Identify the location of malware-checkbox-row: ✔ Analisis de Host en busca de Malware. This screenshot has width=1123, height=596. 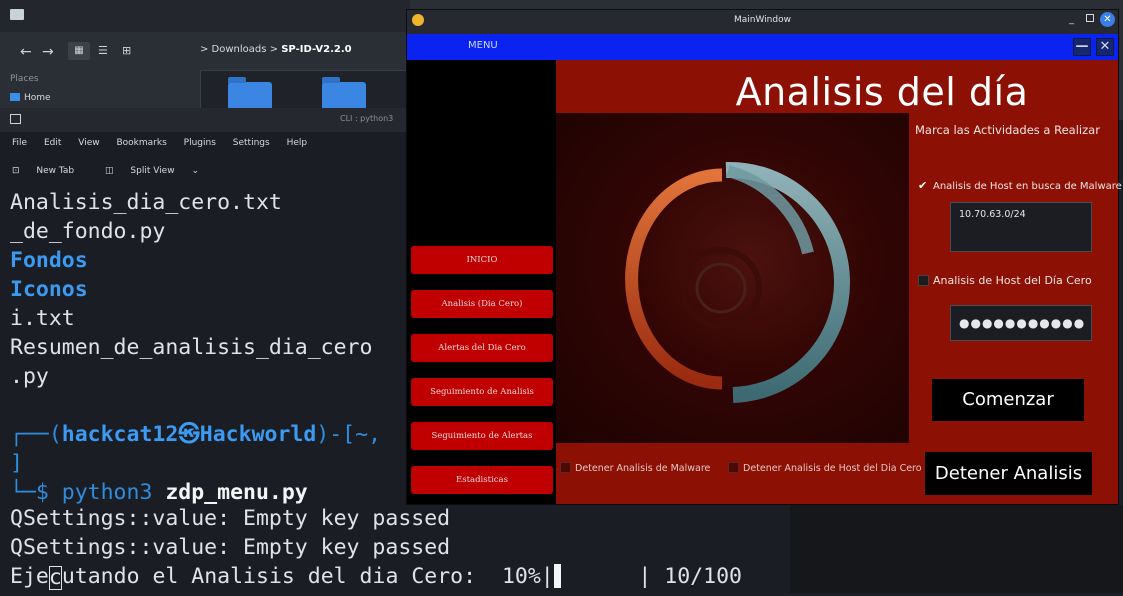
(1020, 185).